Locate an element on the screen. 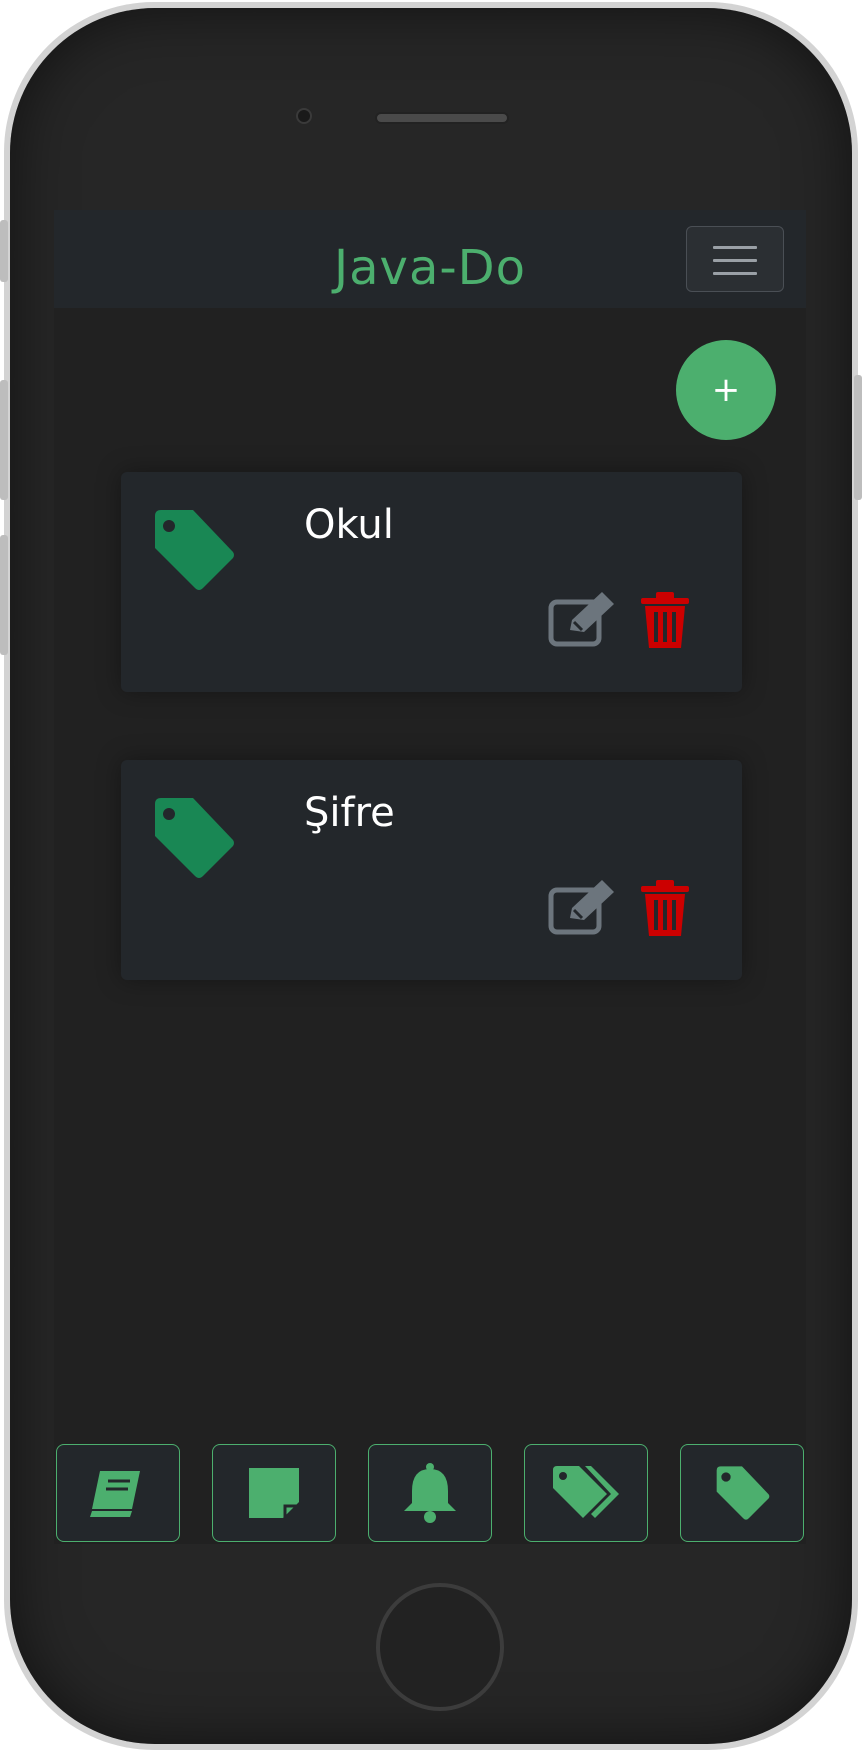 The image size is (862, 1754). hamburger-icon is located at coordinates (735, 247).